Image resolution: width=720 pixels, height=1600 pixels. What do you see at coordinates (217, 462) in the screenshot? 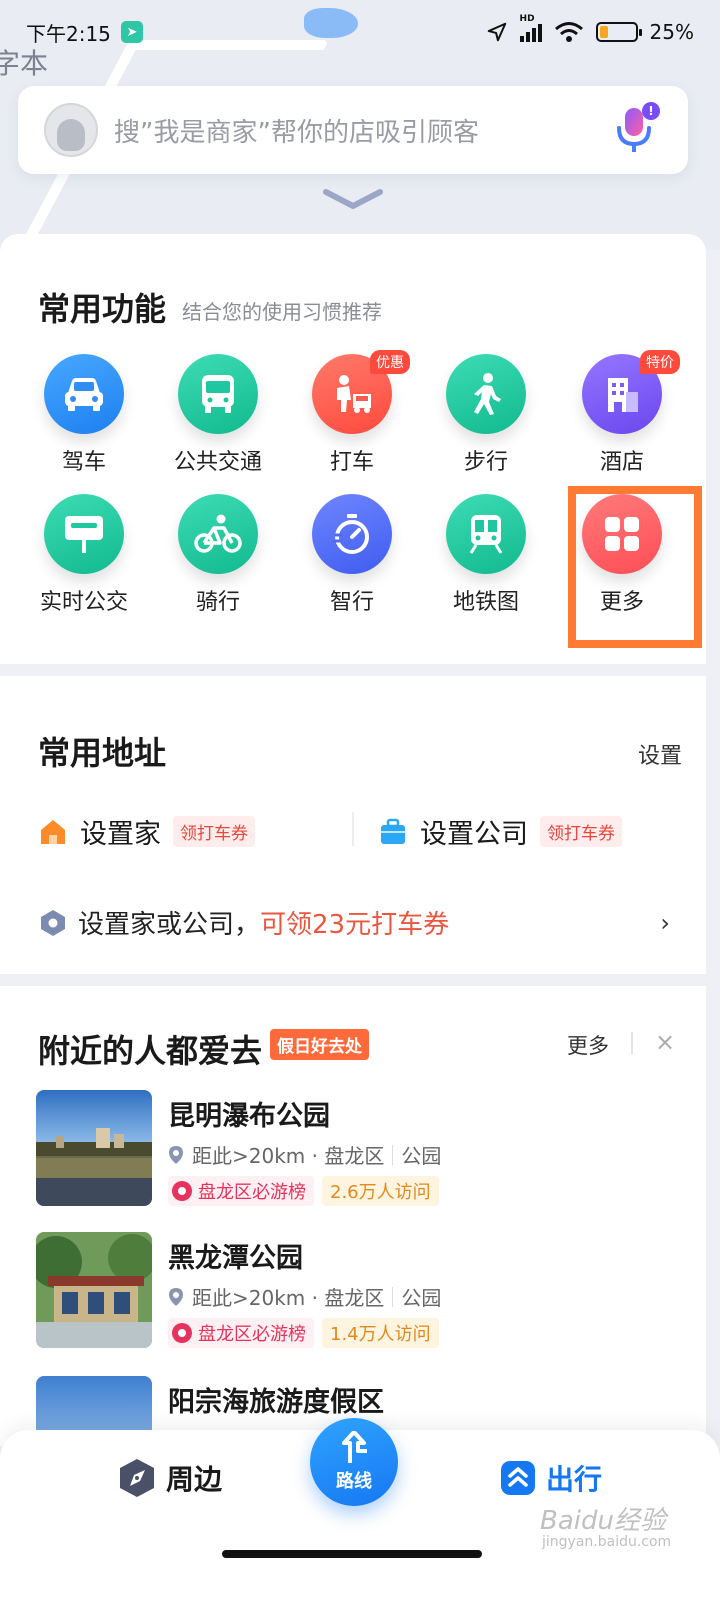
I see `func-label: 公共交通` at bounding box center [217, 462].